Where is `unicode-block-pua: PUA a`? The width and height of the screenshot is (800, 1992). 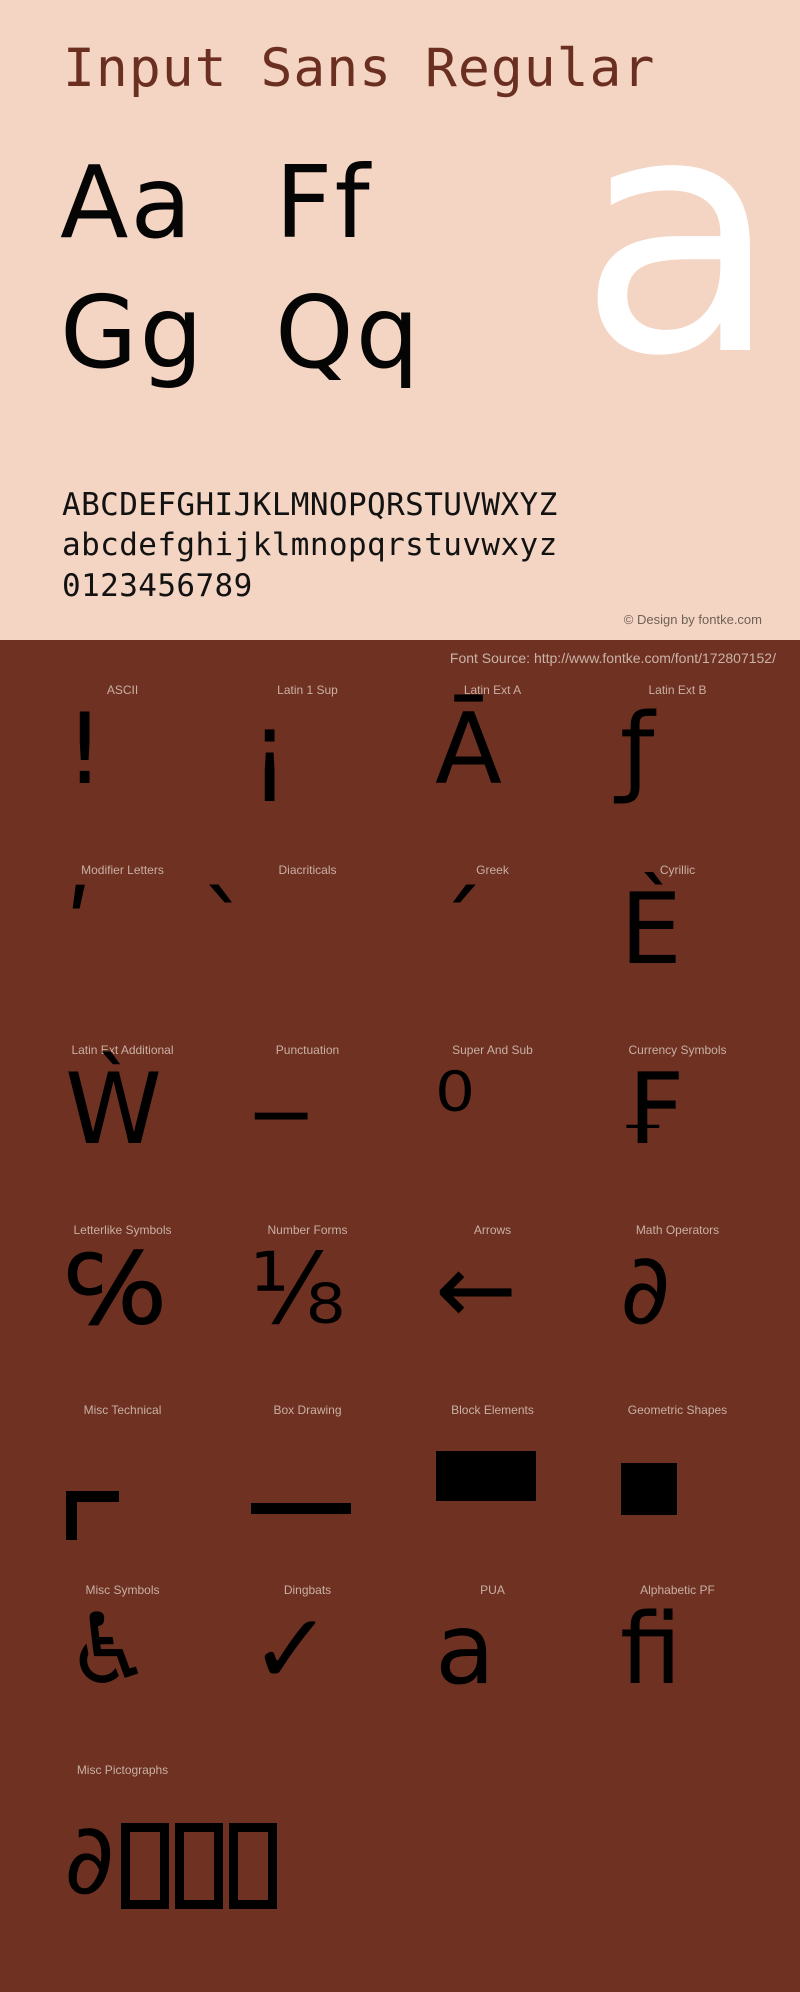
unicode-block-pua: PUA a is located at coordinates (492, 1673).